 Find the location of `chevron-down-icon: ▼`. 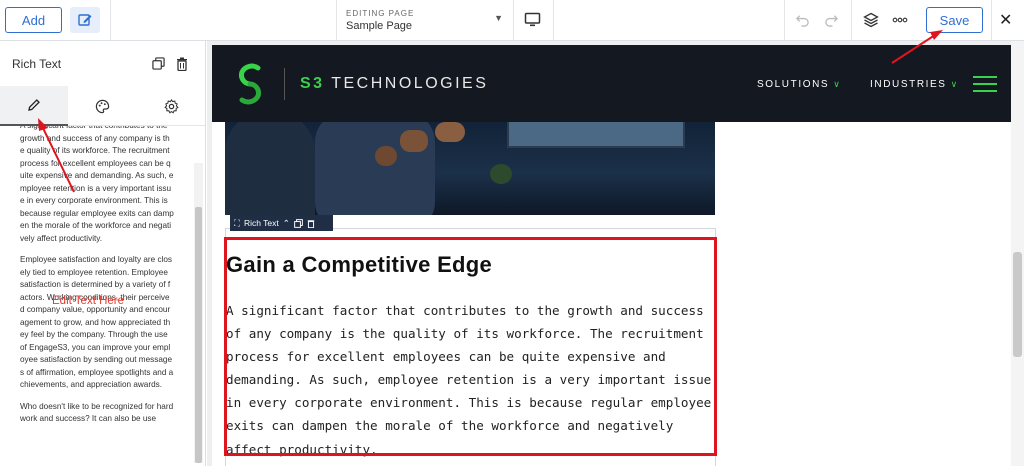

chevron-down-icon: ▼ is located at coordinates (498, 18).